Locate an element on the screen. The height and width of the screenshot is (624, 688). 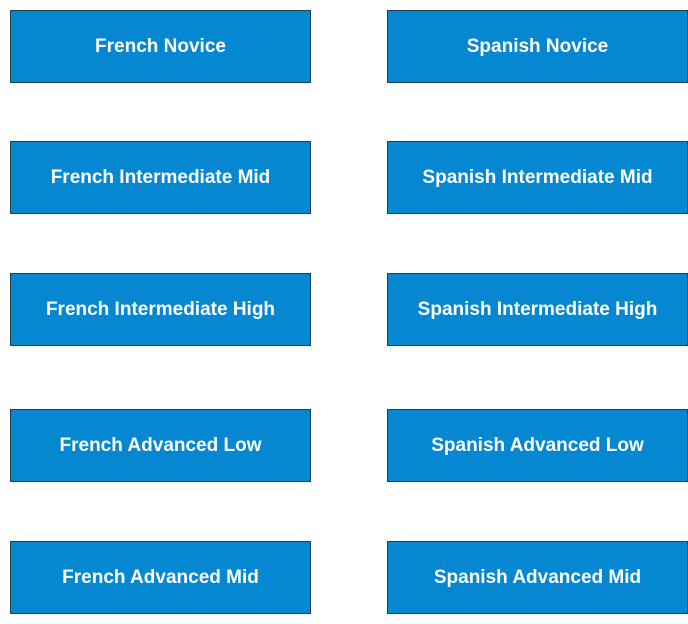
spanish-advanced-mid-button: Spanish Advanced Mid is located at coordinates (537, 577).